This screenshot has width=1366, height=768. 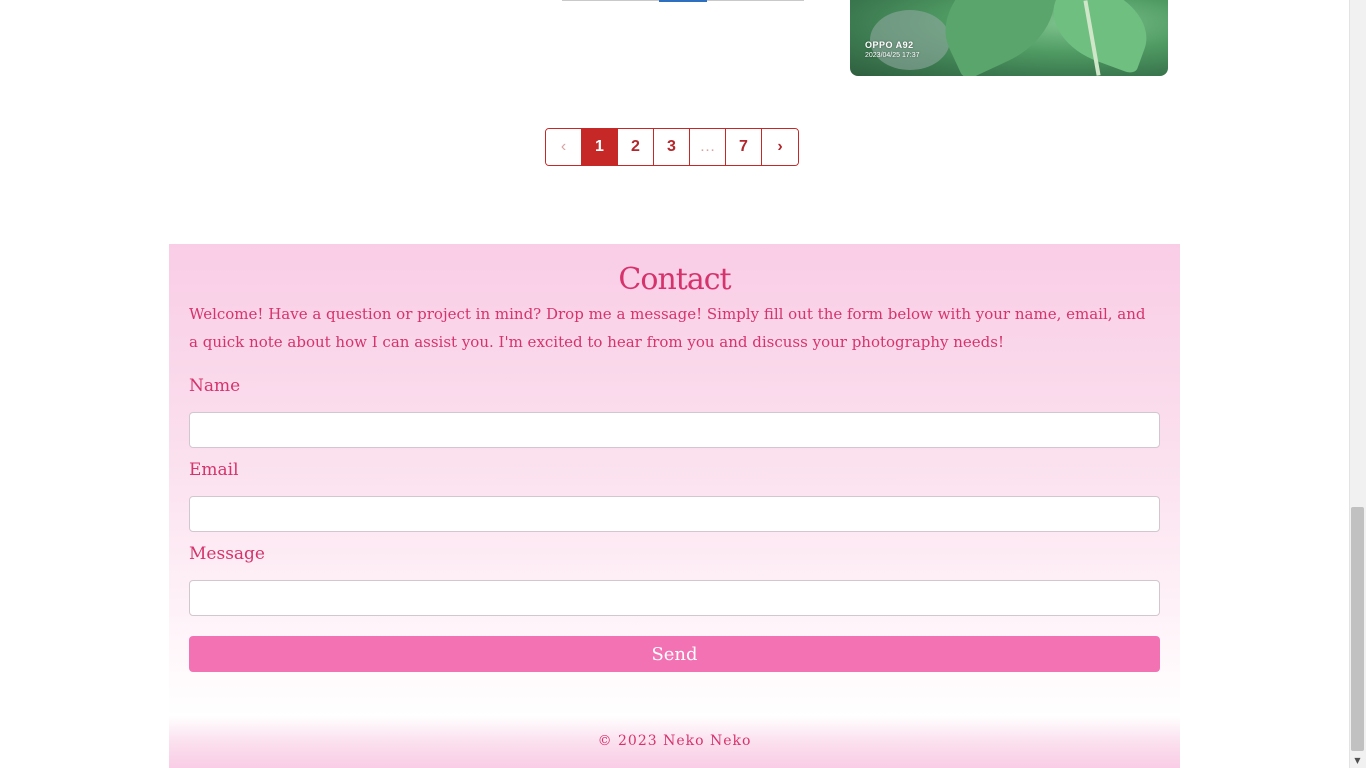 I want to click on email-label: Email, so click(x=214, y=470).